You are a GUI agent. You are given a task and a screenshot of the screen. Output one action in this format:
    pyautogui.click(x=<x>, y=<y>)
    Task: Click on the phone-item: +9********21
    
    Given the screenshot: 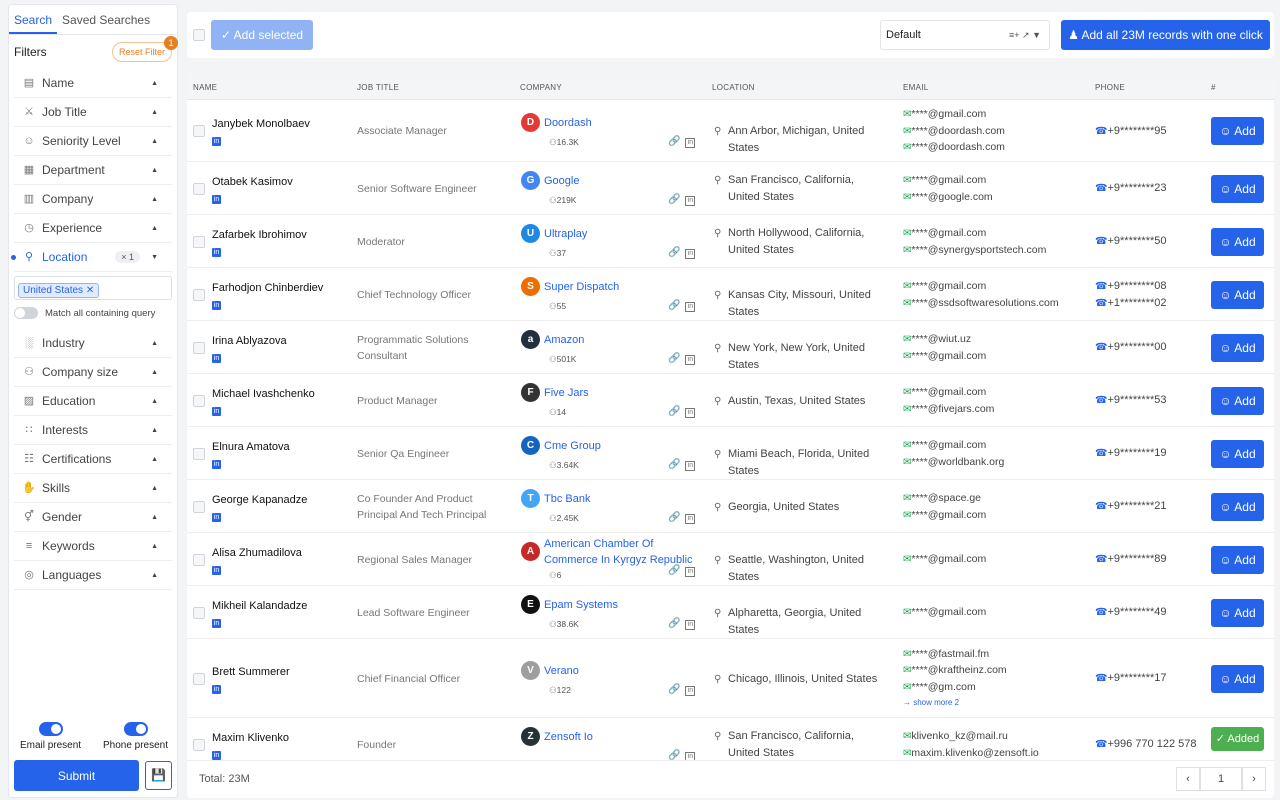 What is the action you would take?
    pyautogui.click(x=1130, y=506)
    